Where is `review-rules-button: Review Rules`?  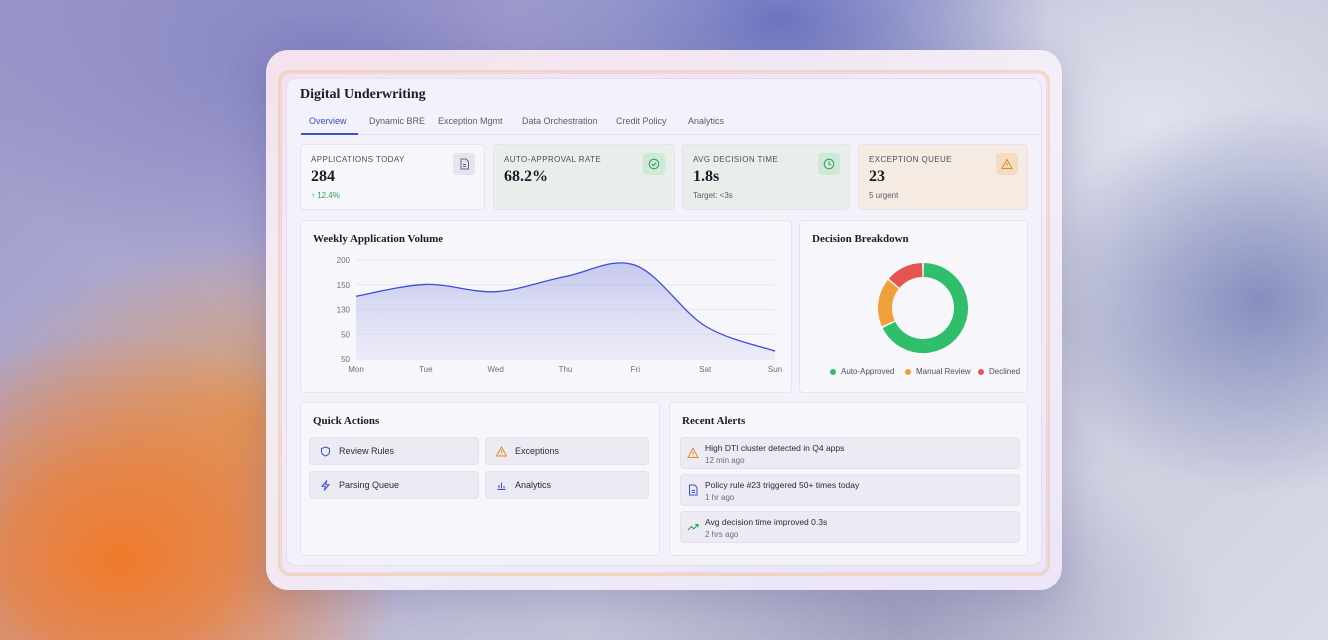 review-rules-button: Review Rules is located at coordinates (394, 451).